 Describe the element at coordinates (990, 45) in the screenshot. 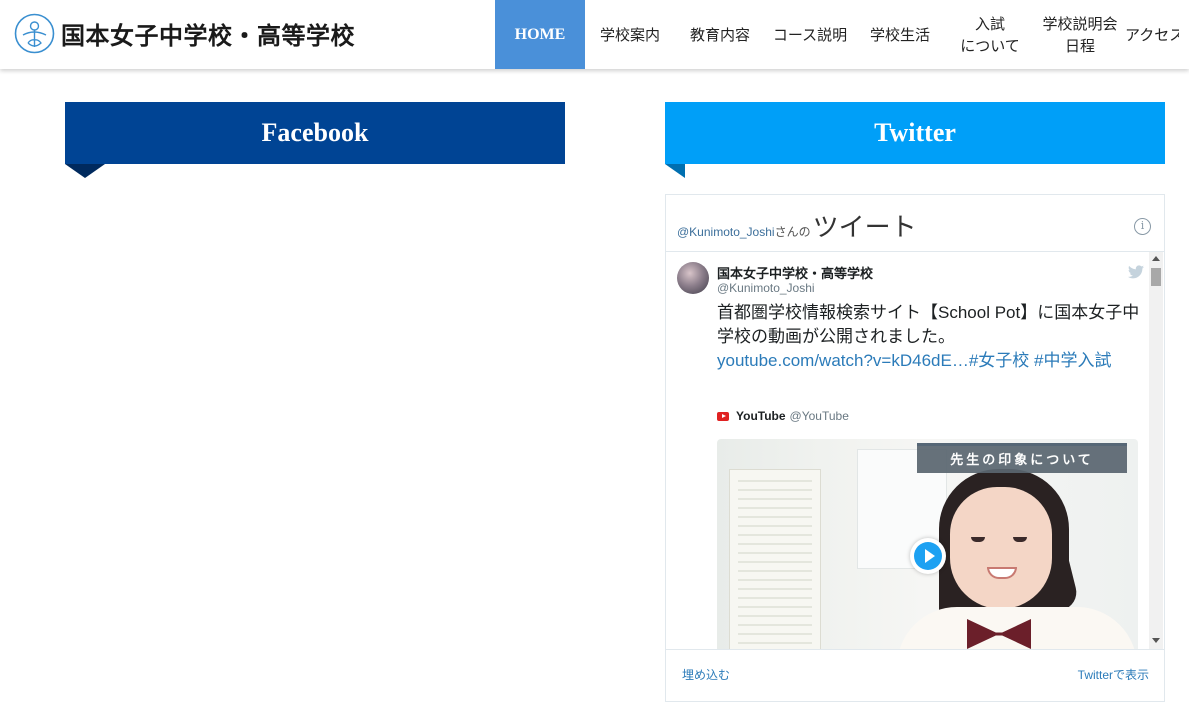

I see `nav-admissions-line2: について` at that location.